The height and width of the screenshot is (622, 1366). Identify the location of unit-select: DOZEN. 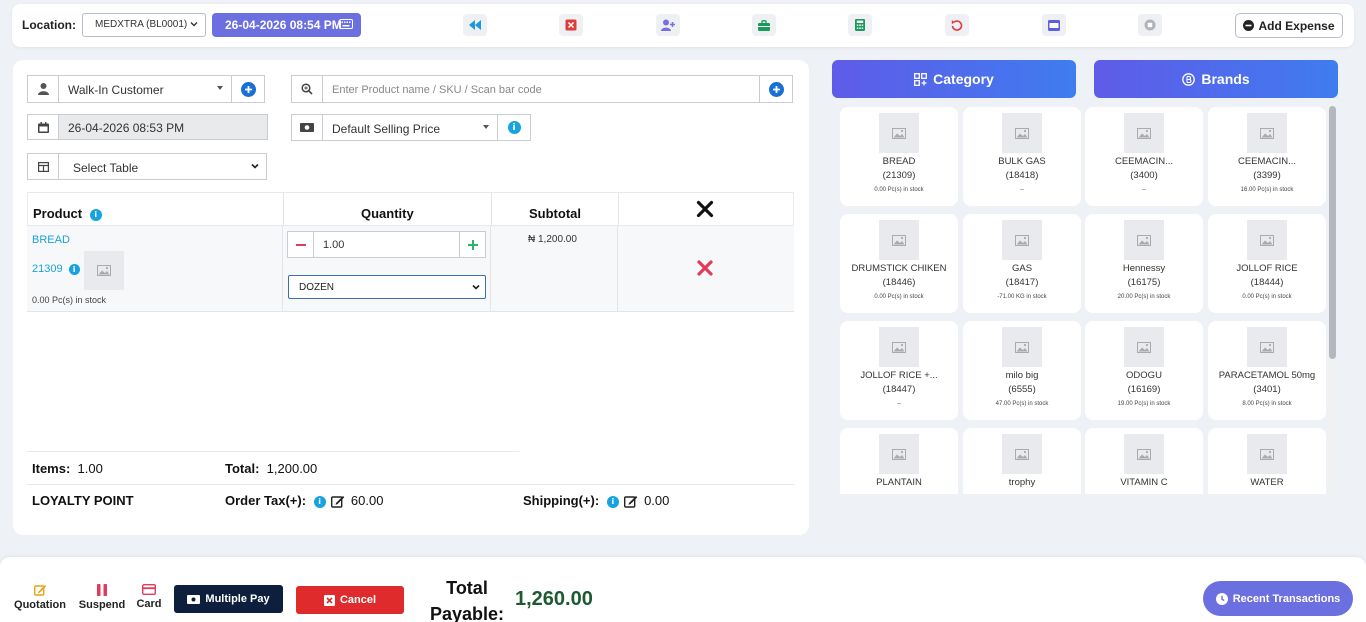
(387, 287).